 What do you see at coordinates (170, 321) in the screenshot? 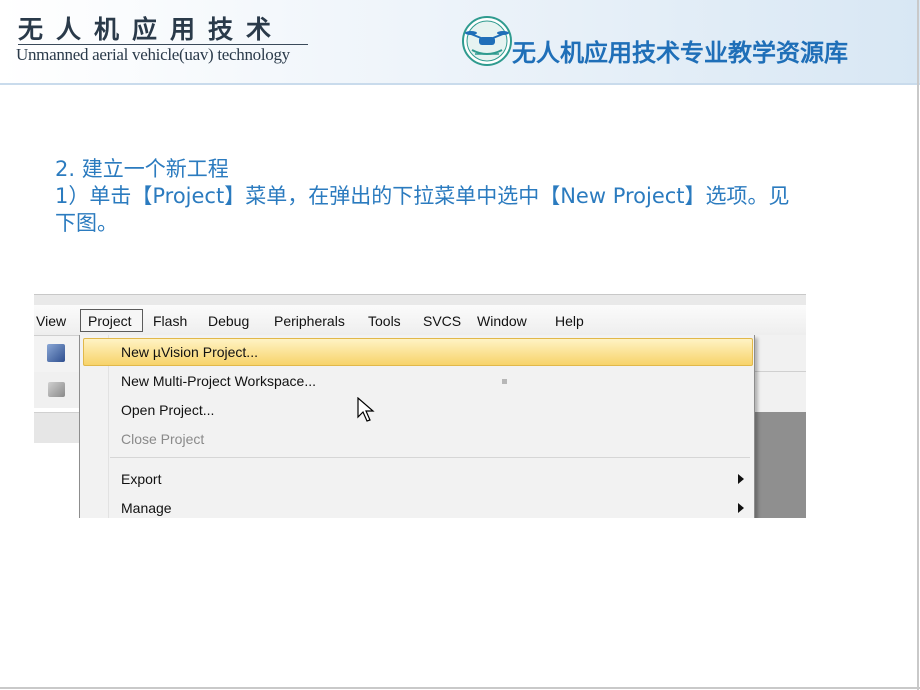
I see `menu-flash: Flash` at bounding box center [170, 321].